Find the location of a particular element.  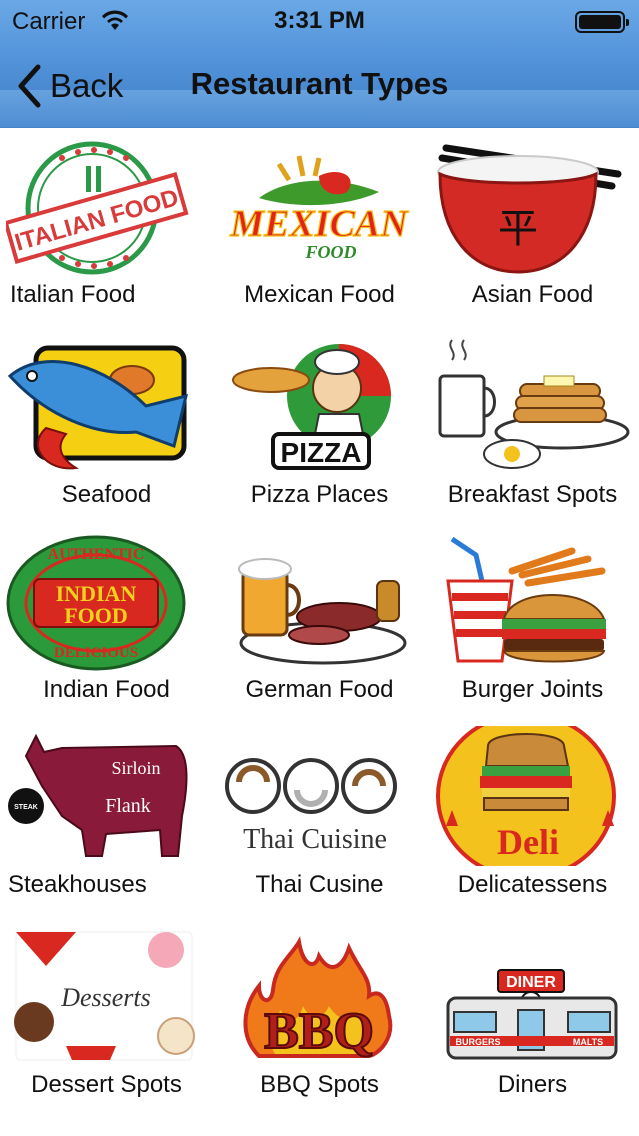

category-label: Burger Joints is located at coordinates (532, 689).